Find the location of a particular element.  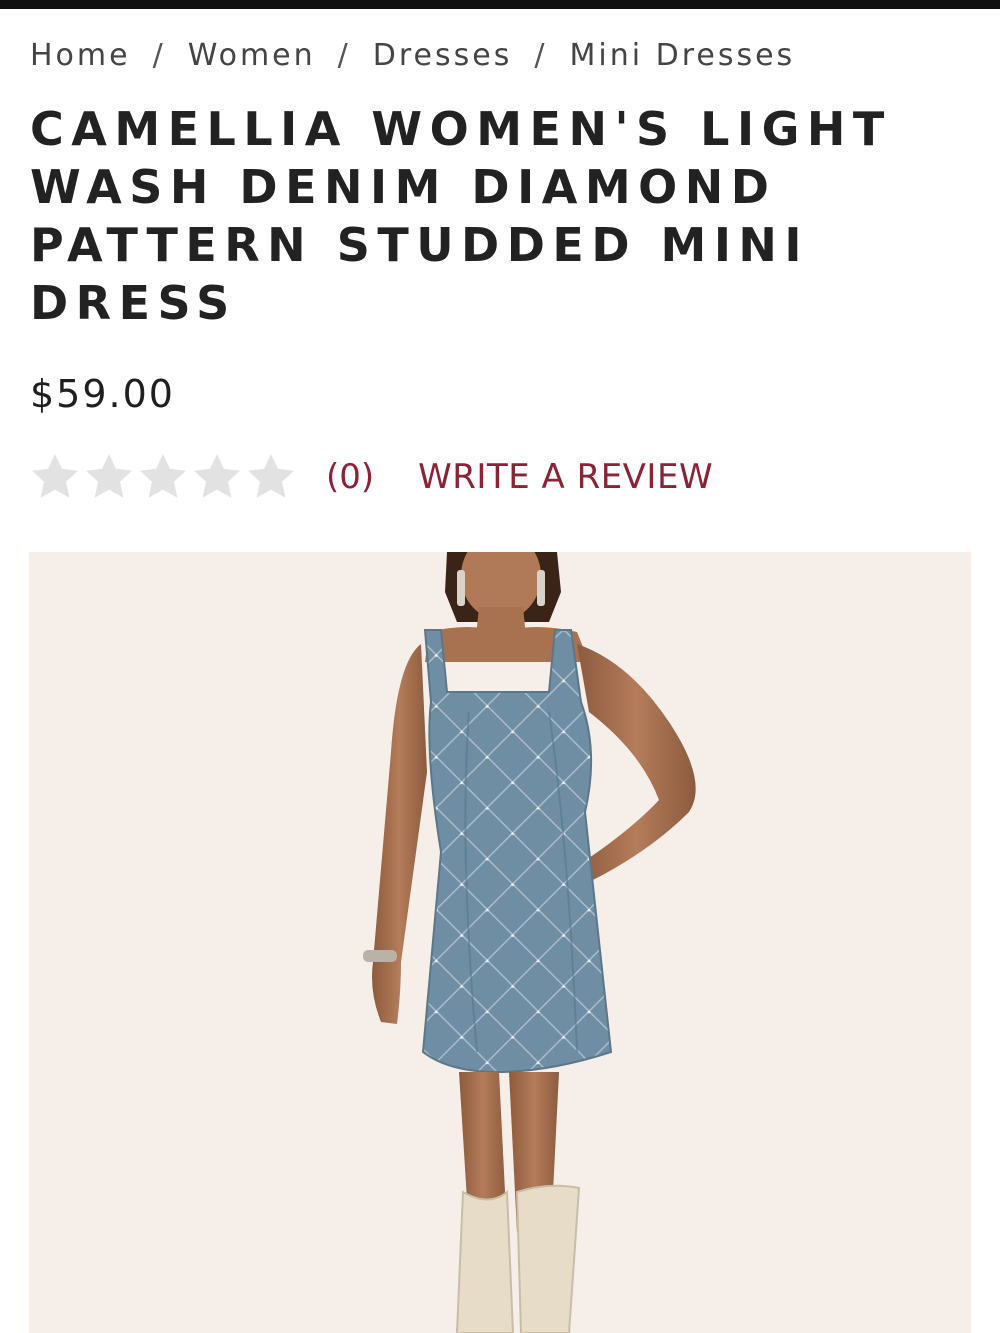

write-review-link: WRITE A REVIEW is located at coordinates (565, 477).